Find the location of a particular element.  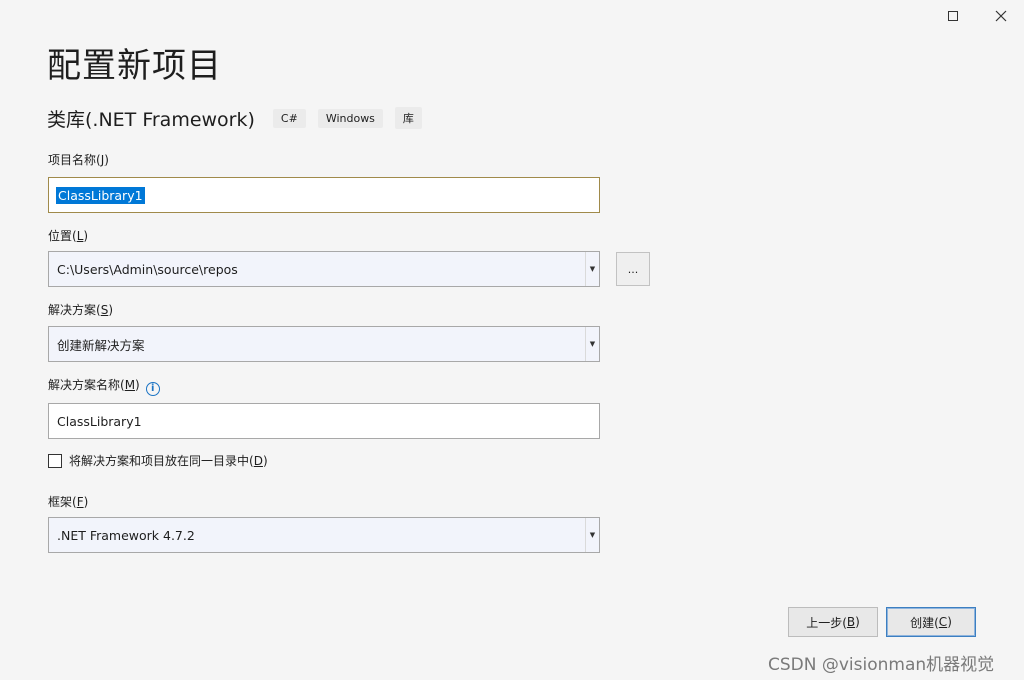

project-name-value: ClassLibrary1 is located at coordinates (100, 195).